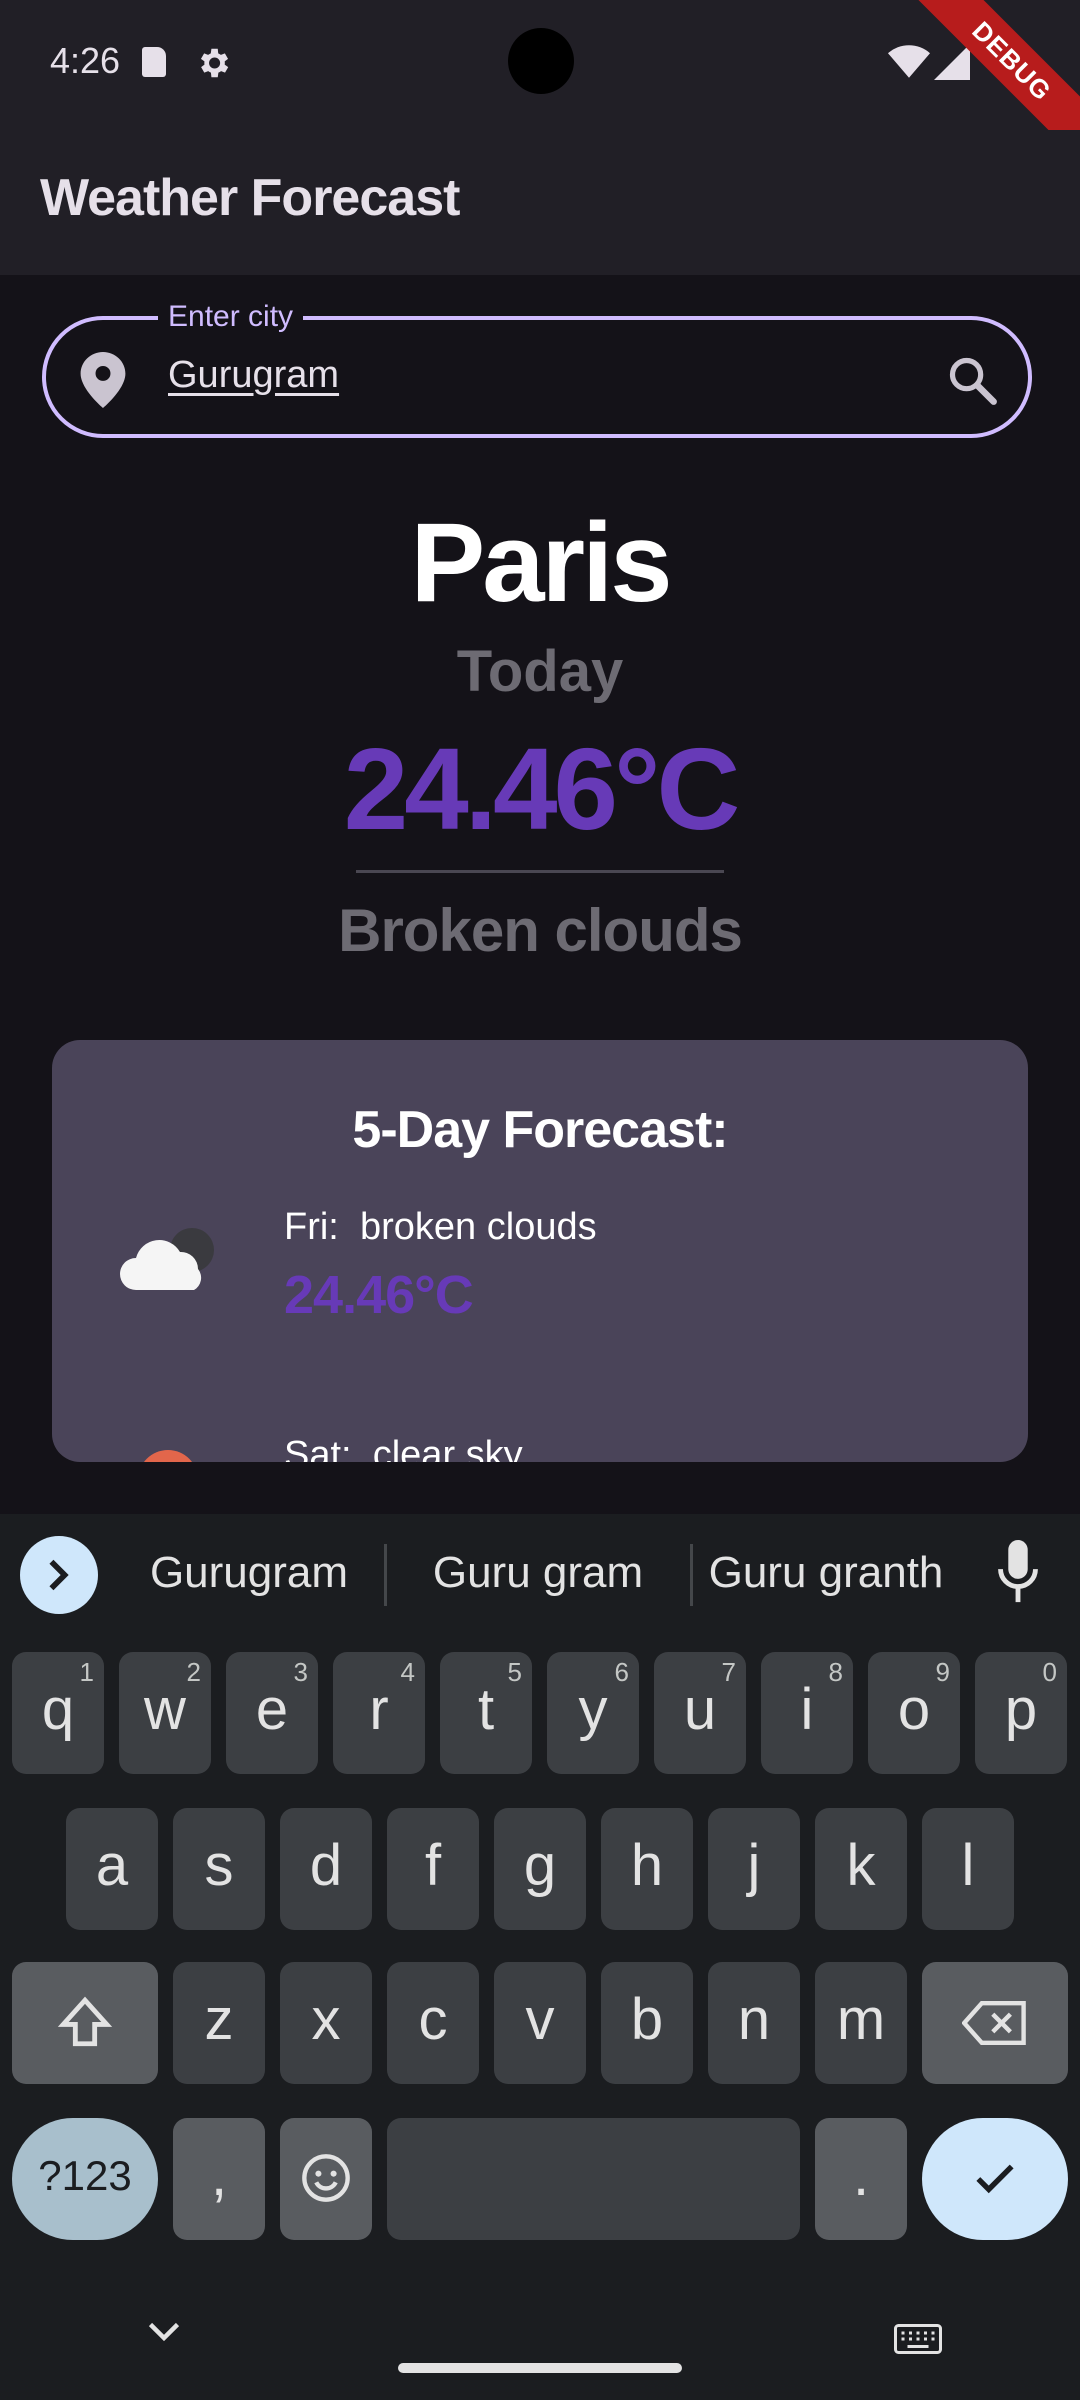  Describe the element at coordinates (272, 1713) in the screenshot. I see `key-e: e3` at that location.